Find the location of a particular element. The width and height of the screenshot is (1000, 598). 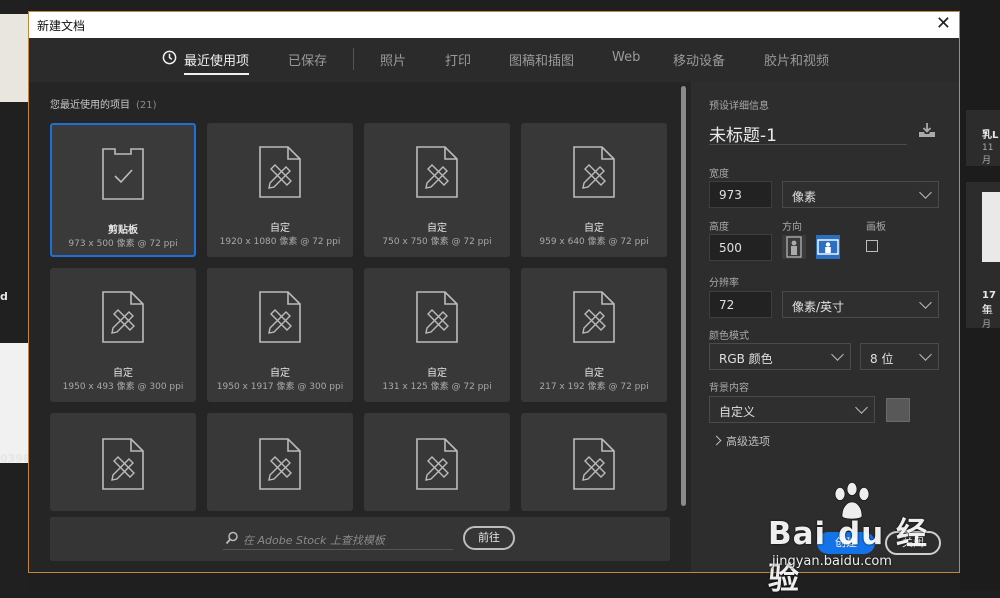

width-label: 宽度 is located at coordinates (719, 174).